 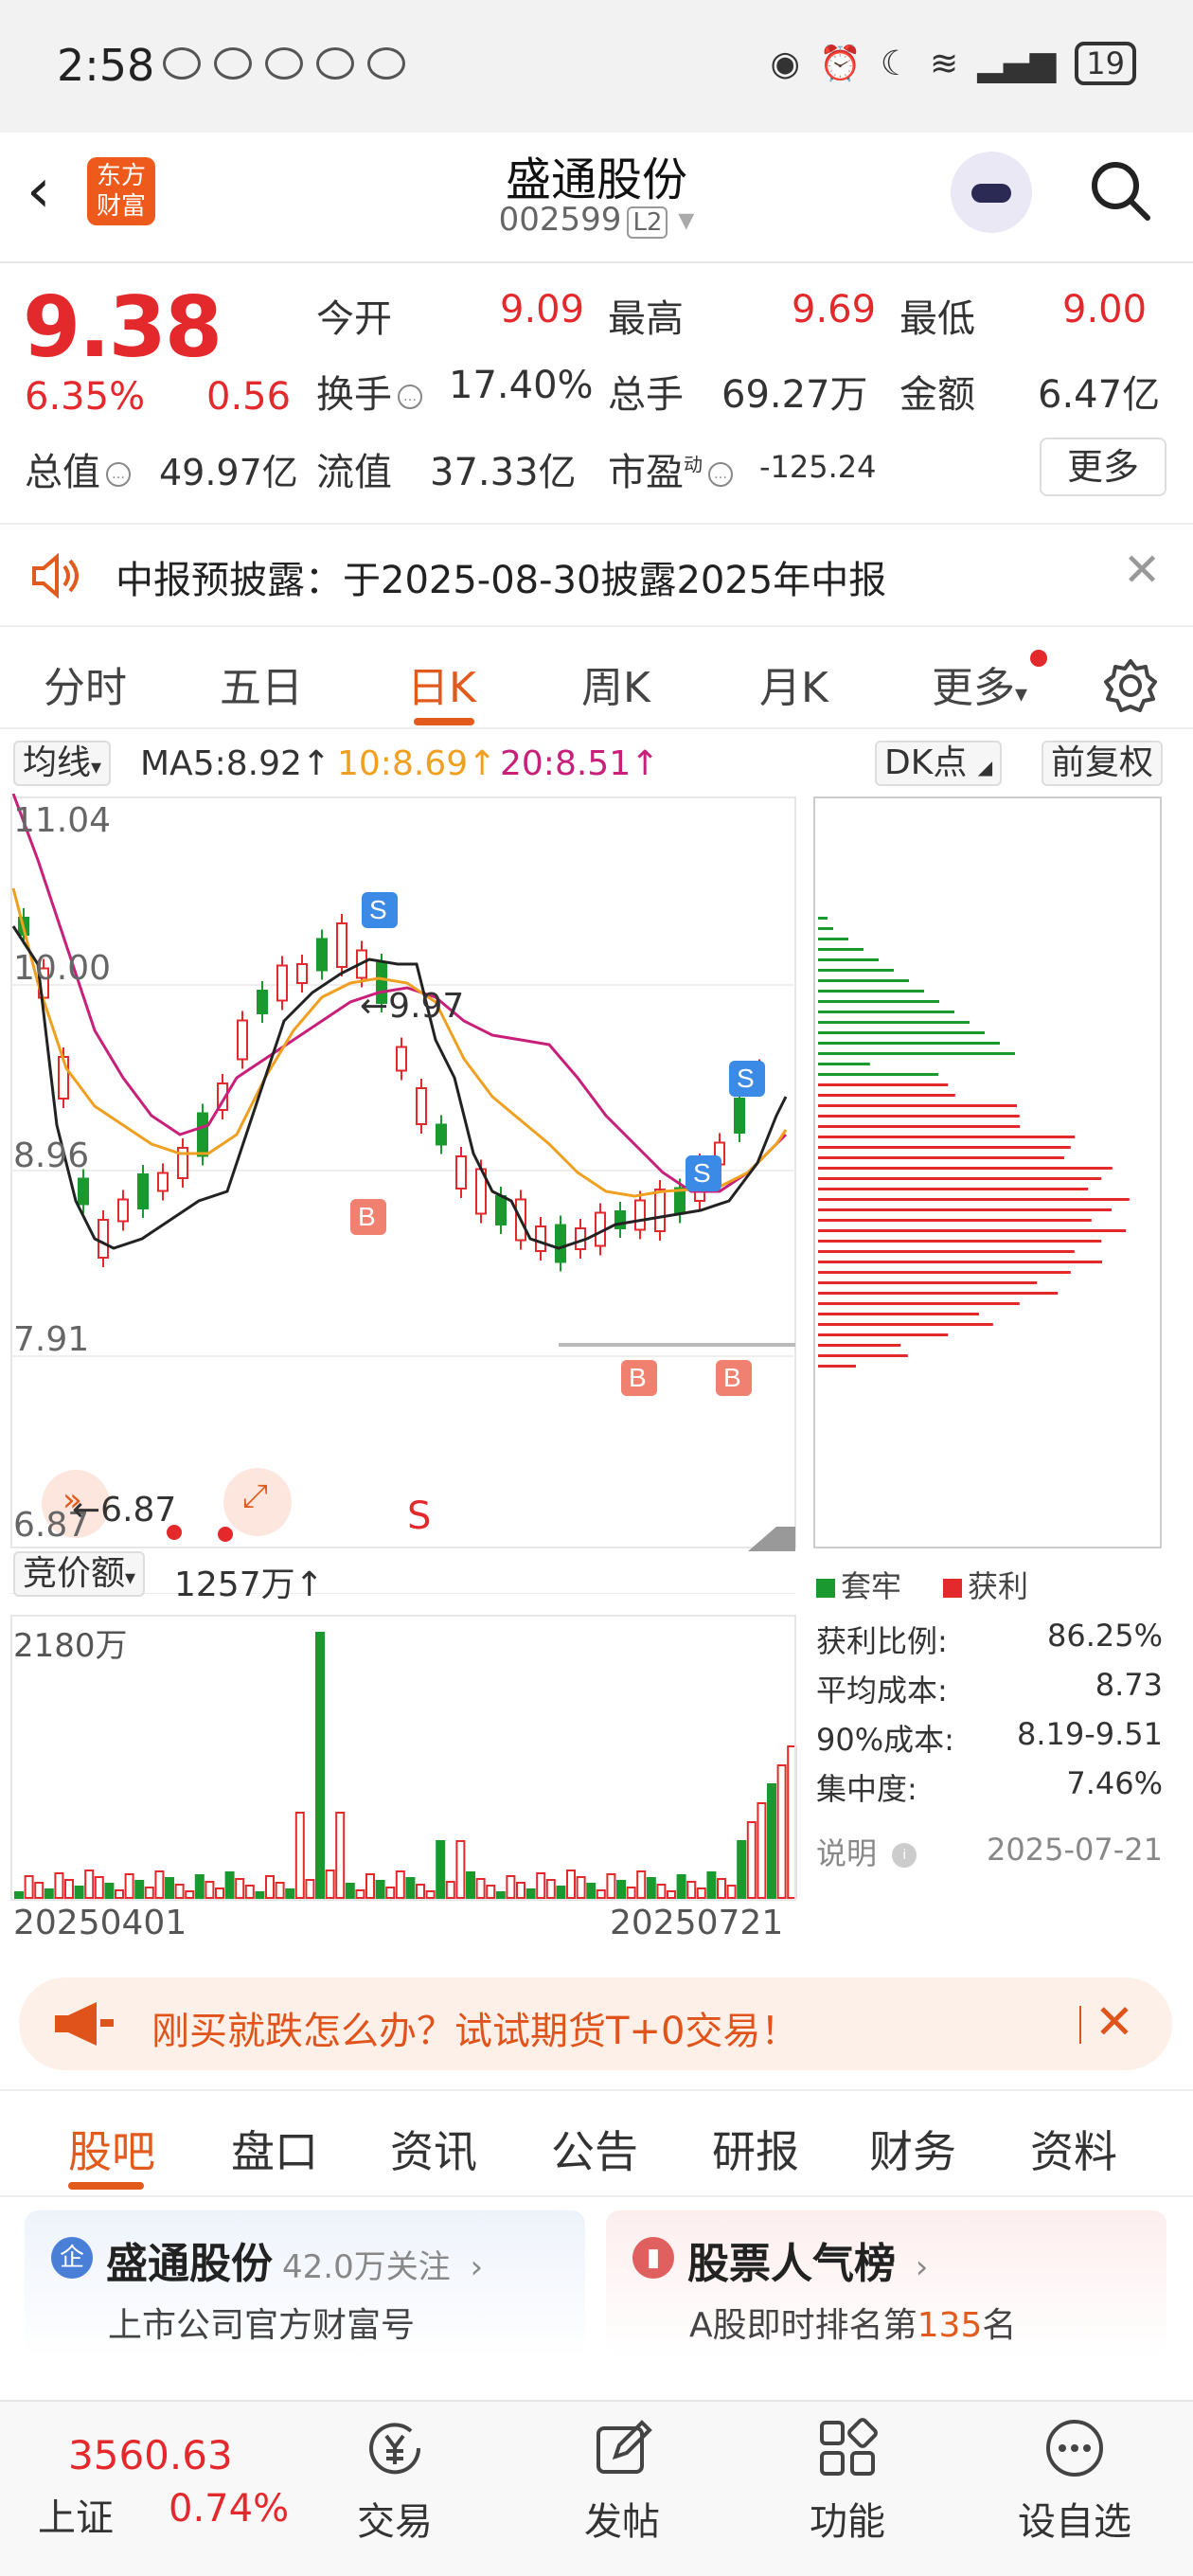 I want to click on official-account-card: 企 盛通股份 42.0万关注 › 上市公司官方财富号, so click(x=305, y=2284).